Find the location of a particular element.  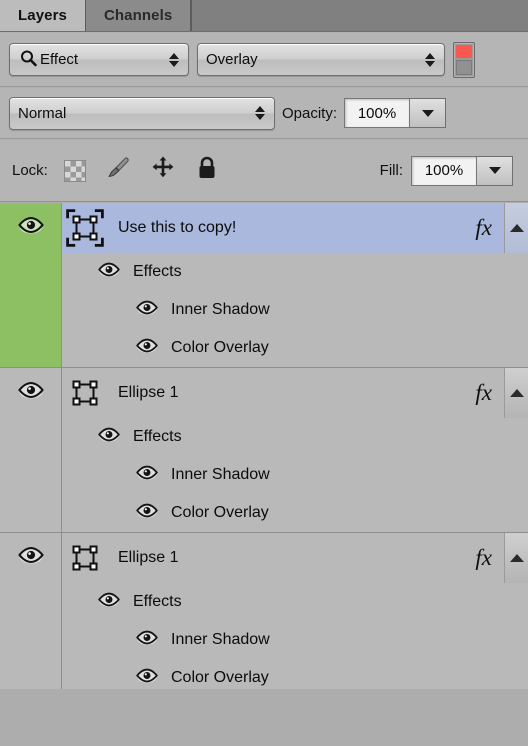

fill-control: 100% is located at coordinates (462, 170).